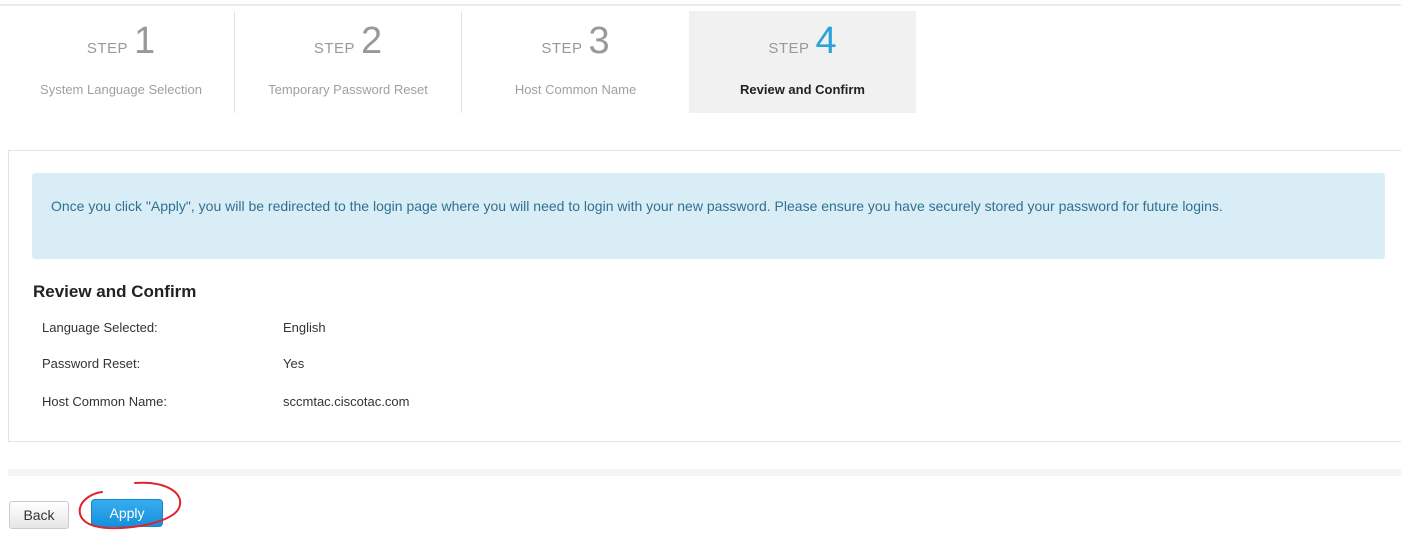 This screenshot has height=536, width=1401. I want to click on footer-divider, so click(704, 472).